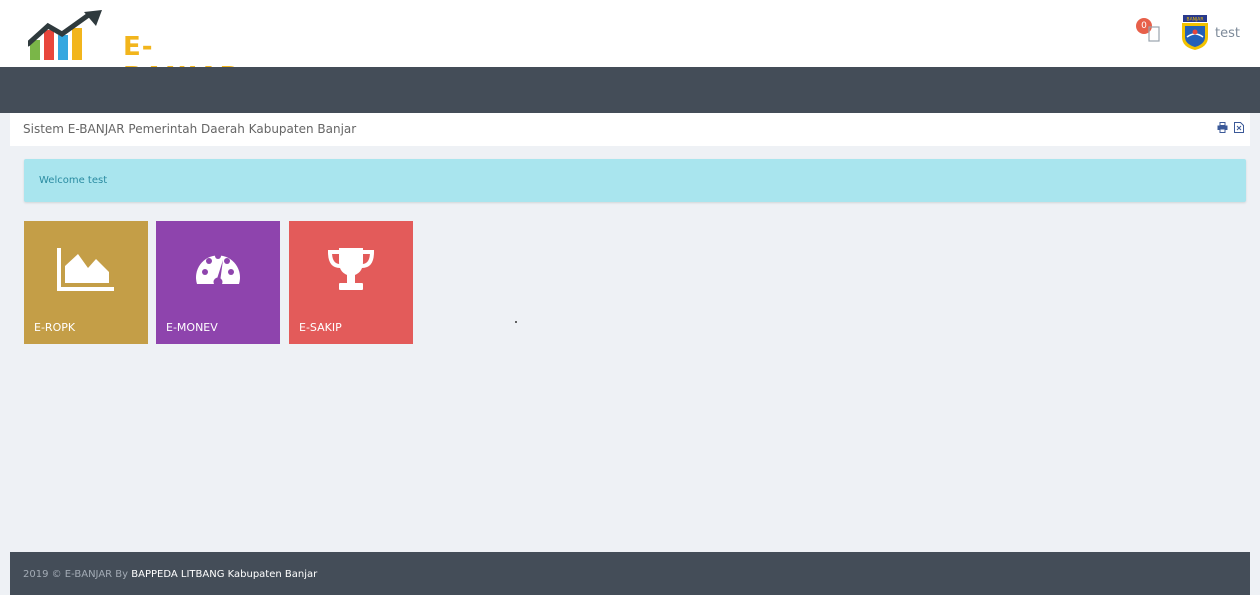 Image resolution: width=1260 pixels, height=595 pixels. Describe the element at coordinates (1154, 34) in the screenshot. I see `notification-icon` at that location.